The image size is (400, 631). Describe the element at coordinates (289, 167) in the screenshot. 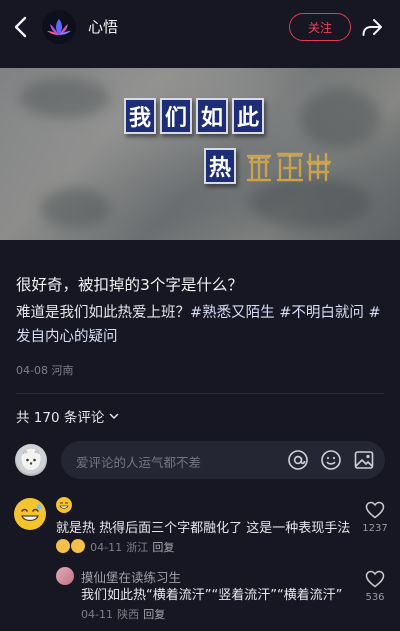

I see `melted-characters` at that location.